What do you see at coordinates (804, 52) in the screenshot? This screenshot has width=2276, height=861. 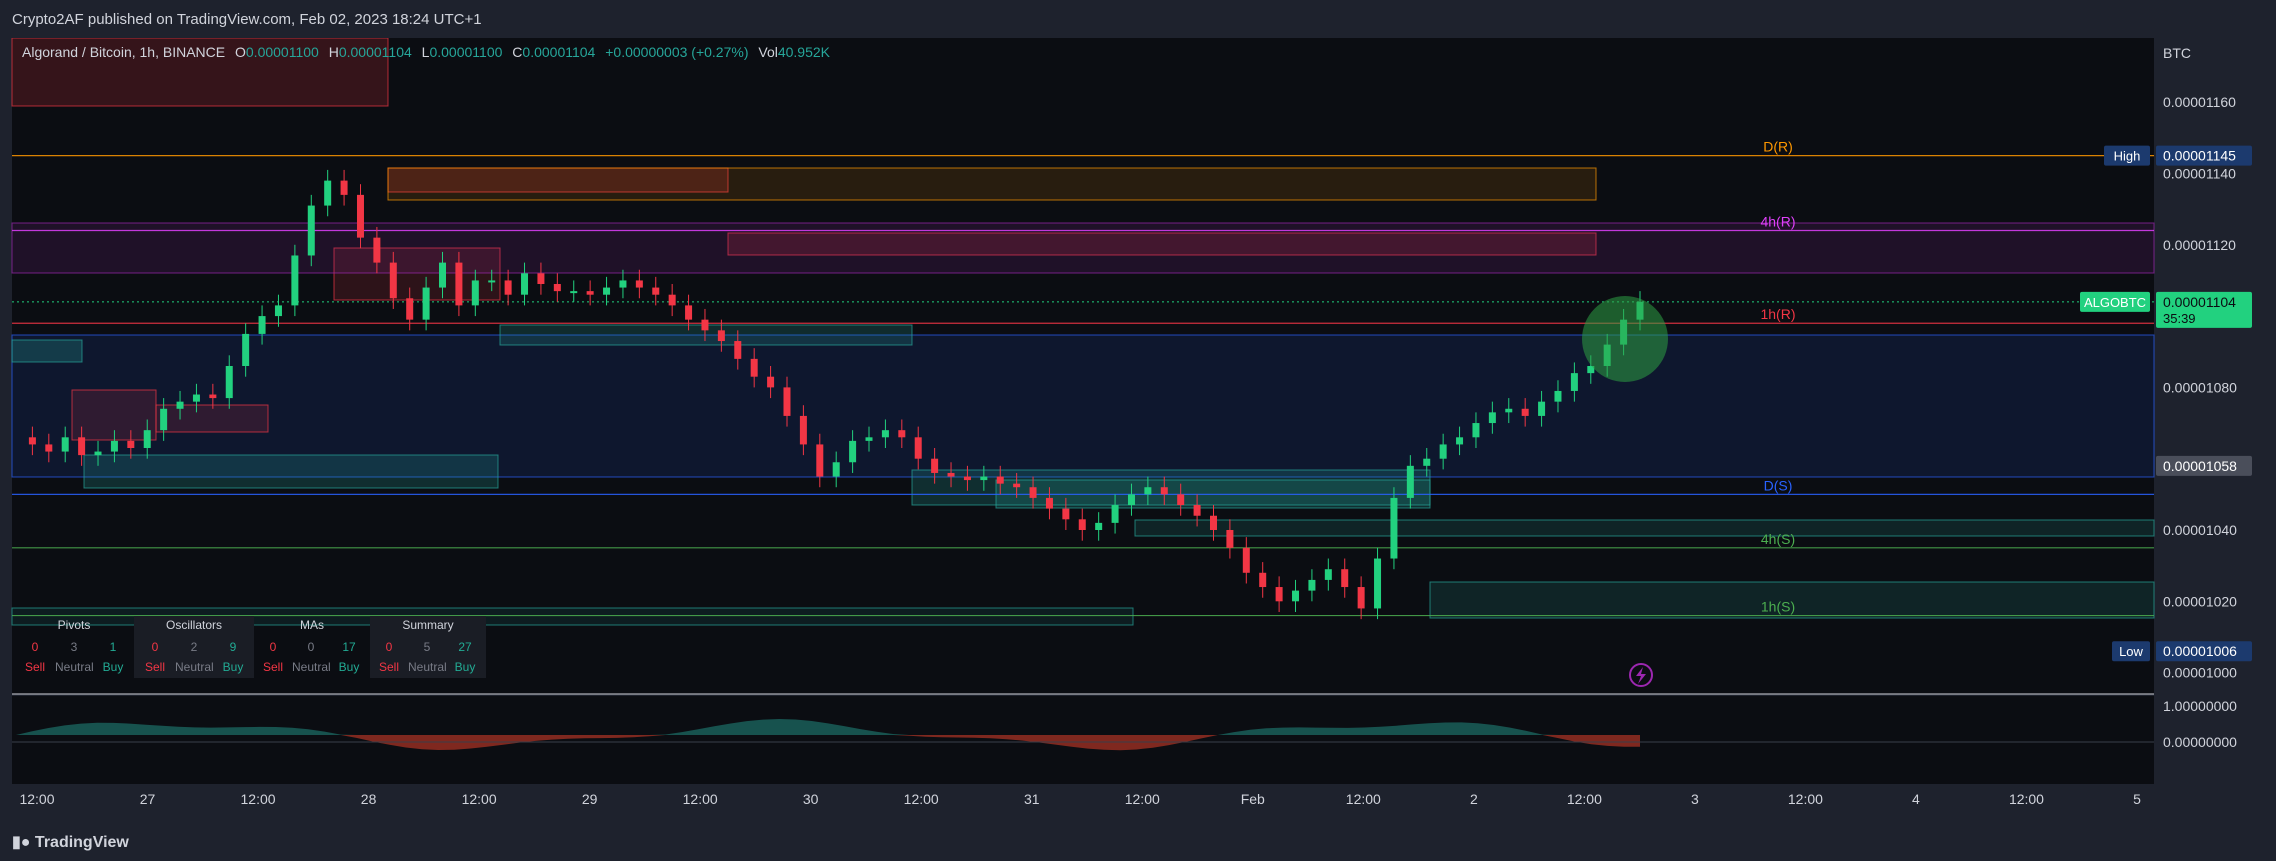 I see `volume-value: 40.952K` at bounding box center [804, 52].